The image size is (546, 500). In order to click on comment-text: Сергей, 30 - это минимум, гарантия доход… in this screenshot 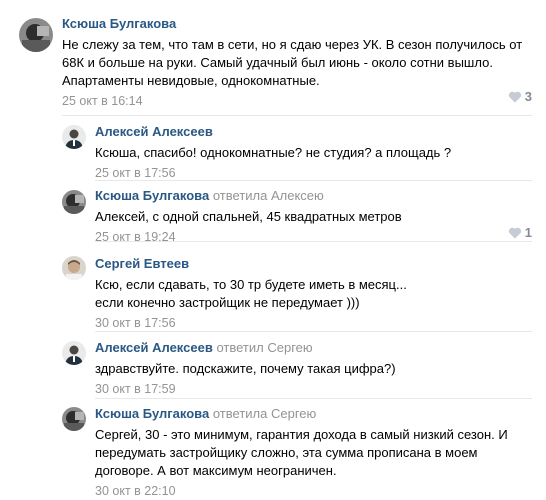, I will do `click(301, 452)`.